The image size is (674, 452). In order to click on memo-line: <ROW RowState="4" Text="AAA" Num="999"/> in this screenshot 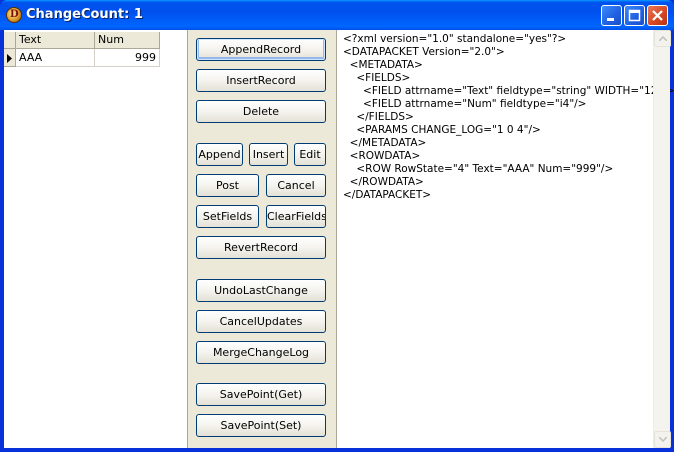, I will do `click(478, 169)`.